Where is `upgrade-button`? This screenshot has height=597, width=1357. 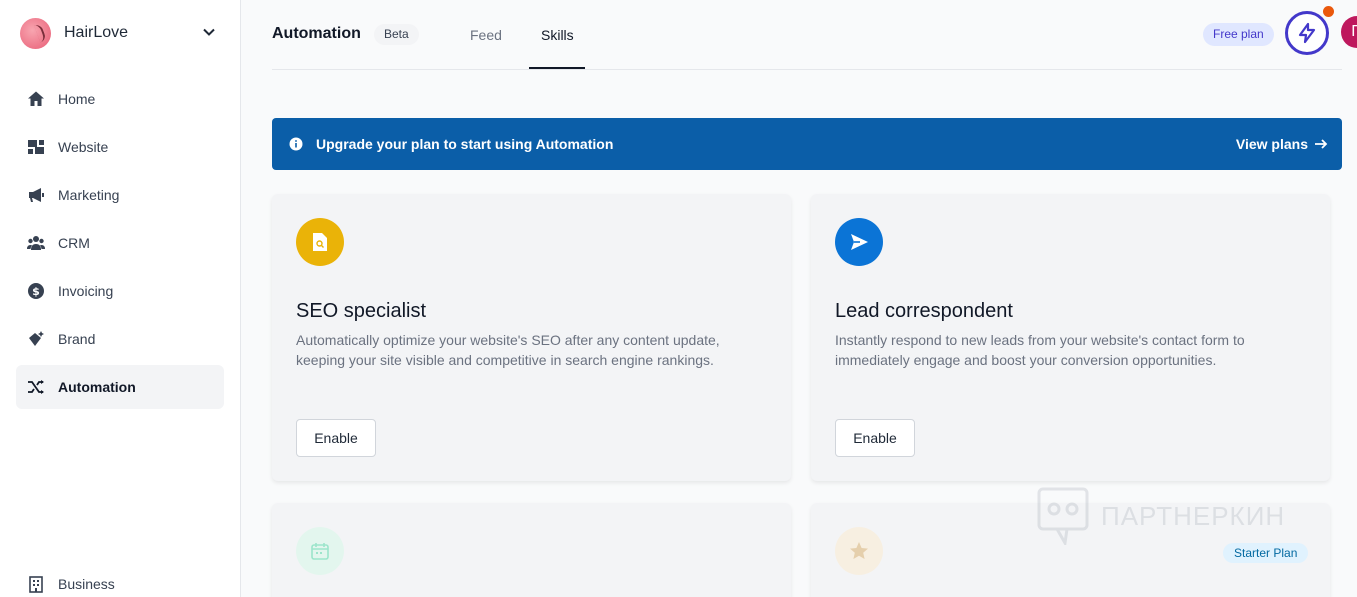
upgrade-button is located at coordinates (1307, 33).